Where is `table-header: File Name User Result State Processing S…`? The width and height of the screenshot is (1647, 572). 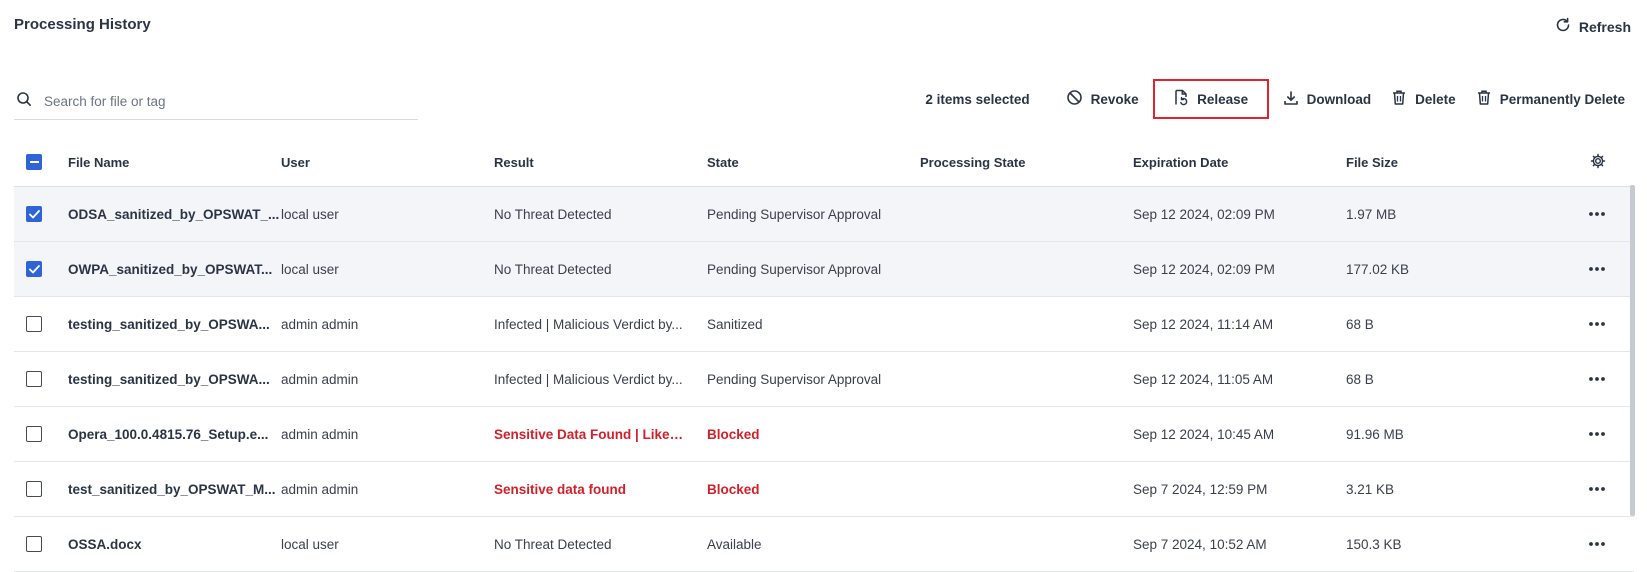
table-header: File Name User Result State Processing S… is located at coordinates (824, 162).